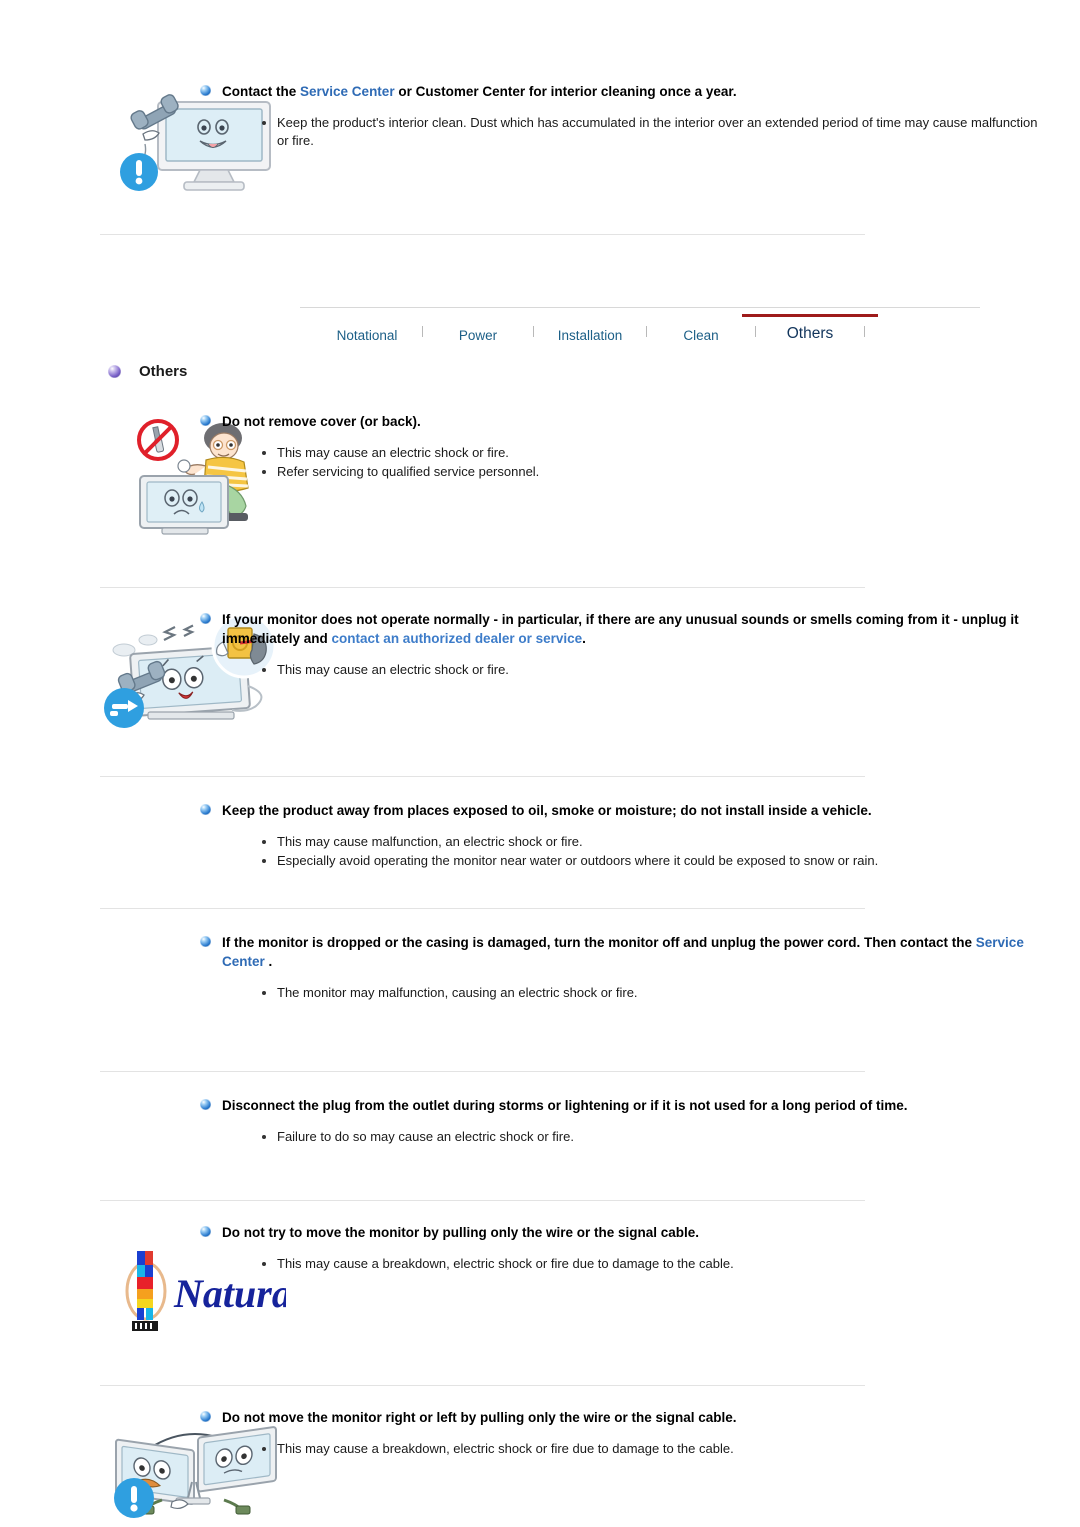 The height and width of the screenshot is (1527, 1080). What do you see at coordinates (701, 333) in the screenshot?
I see `tab-clean: Clean` at bounding box center [701, 333].